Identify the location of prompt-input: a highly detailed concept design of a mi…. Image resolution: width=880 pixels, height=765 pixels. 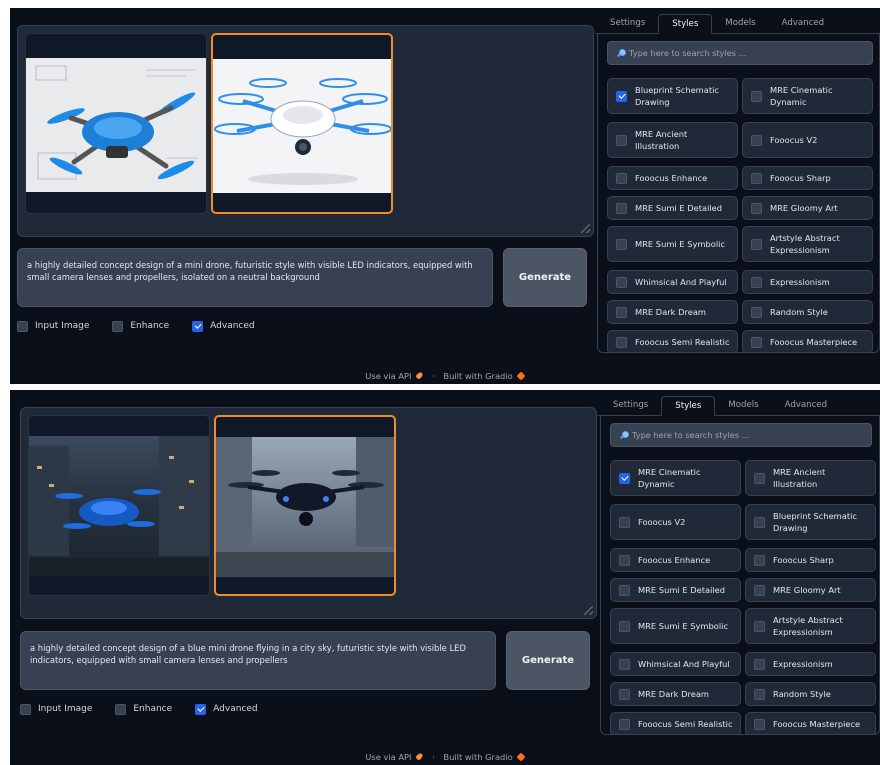
(255, 277).